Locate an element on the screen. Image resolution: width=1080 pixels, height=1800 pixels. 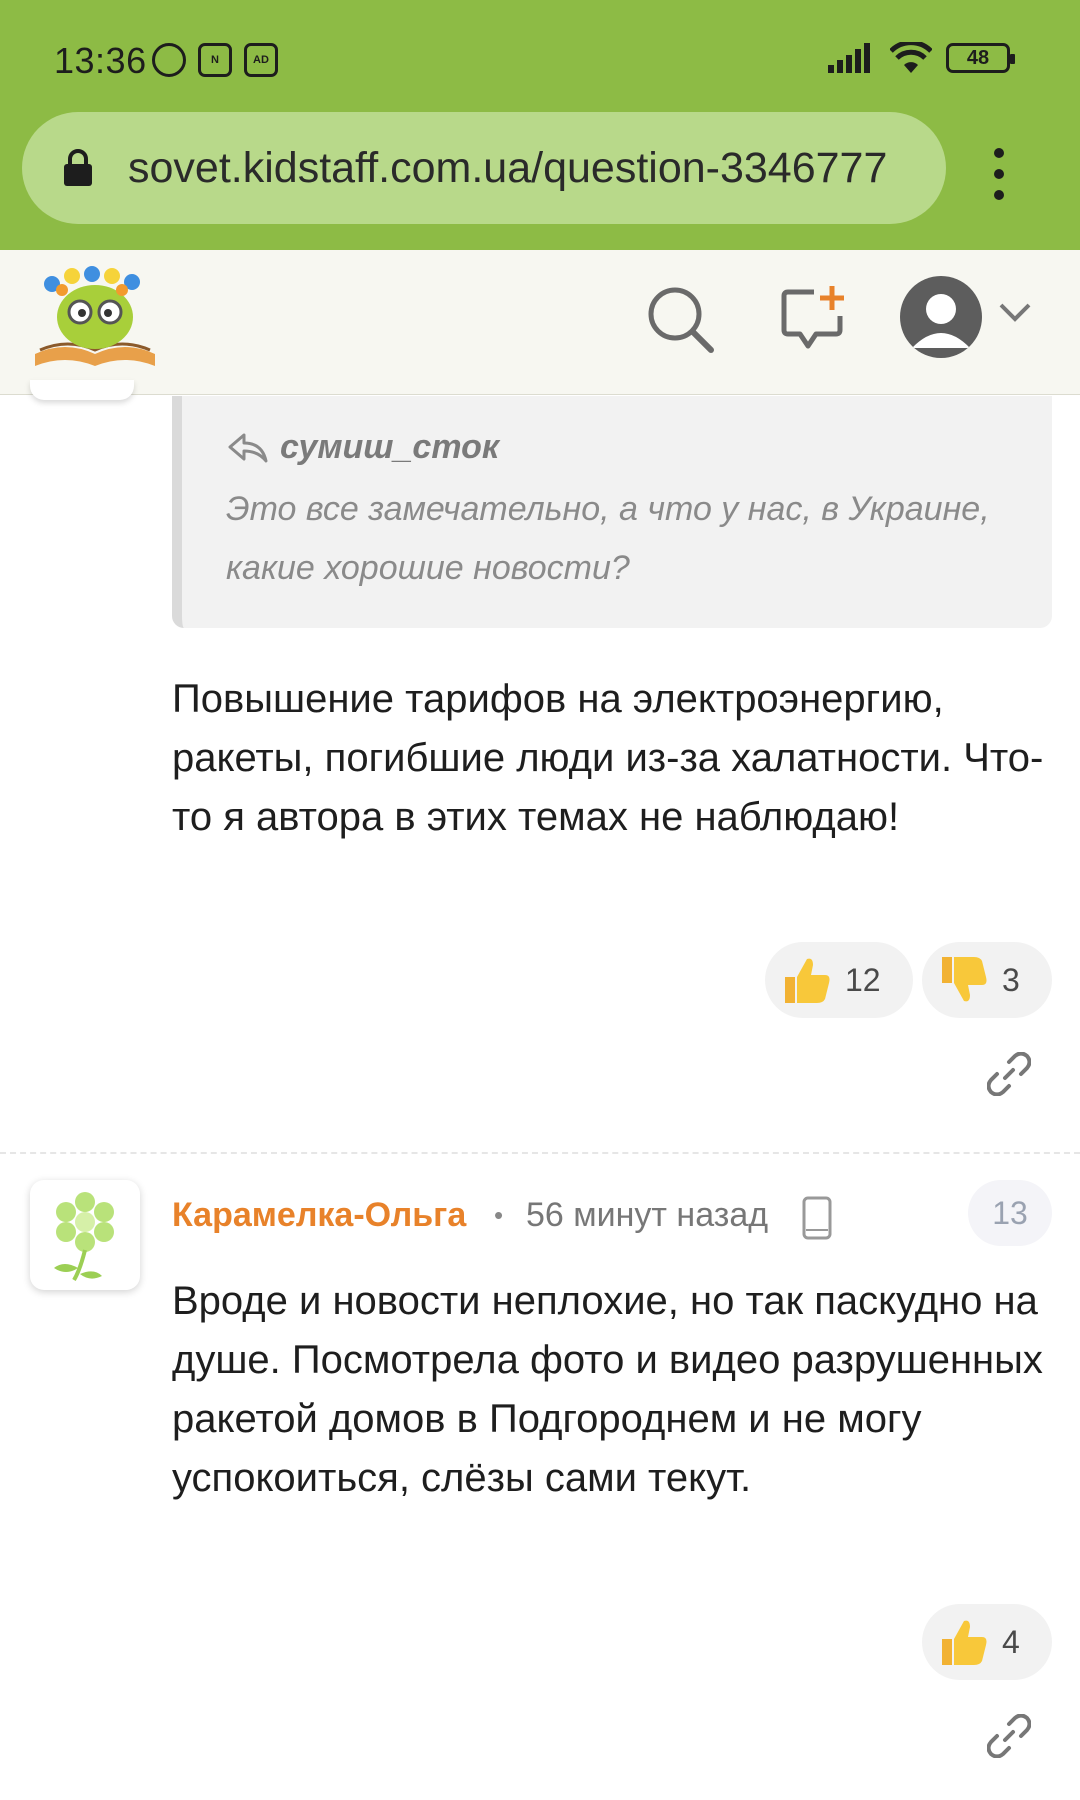
quote-author-row: сумиш_сток is located at coordinates (362, 447).